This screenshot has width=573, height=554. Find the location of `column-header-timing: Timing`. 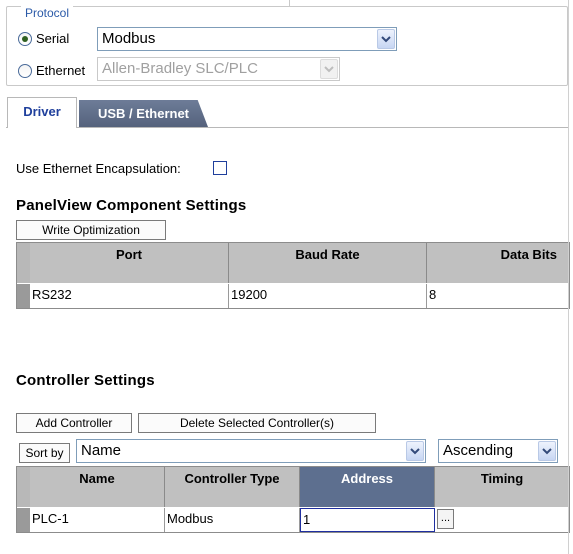

column-header-timing: Timing is located at coordinates (502, 487).